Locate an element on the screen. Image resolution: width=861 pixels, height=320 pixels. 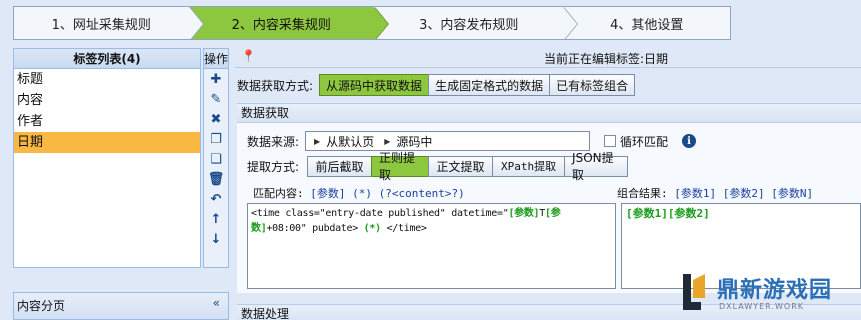
copy-icon: ❐ is located at coordinates (216, 139).